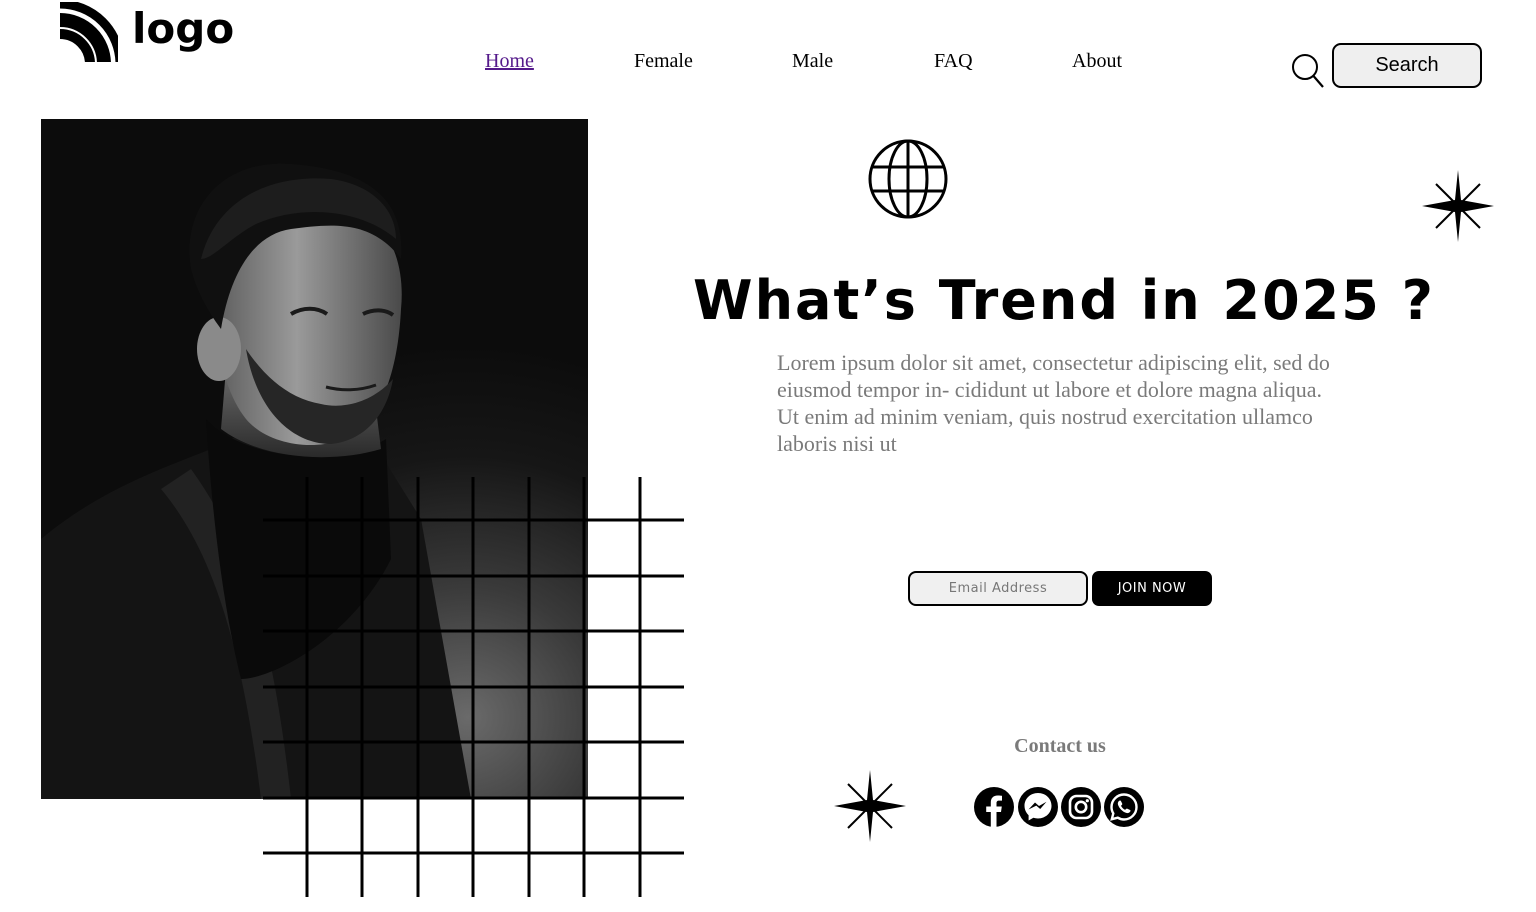 The width and height of the screenshot is (1536, 912). Describe the element at coordinates (1060, 746) in the screenshot. I see `contact-title: Contact us` at that location.